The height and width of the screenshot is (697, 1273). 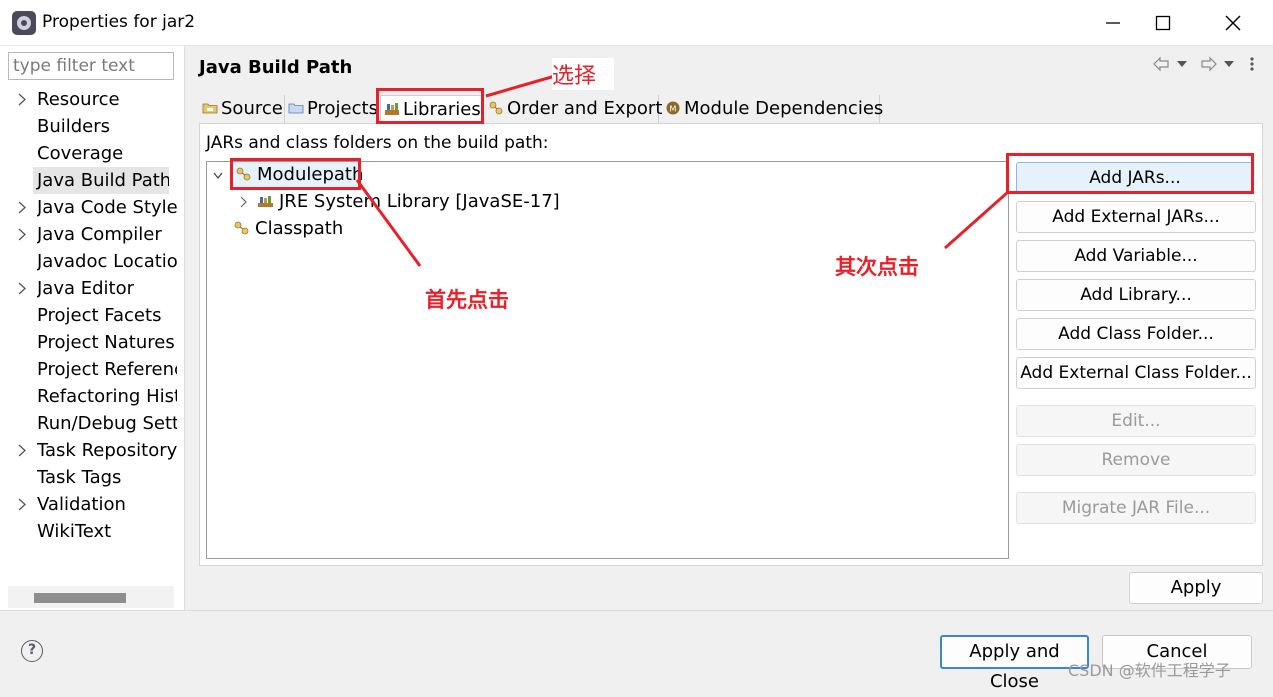 What do you see at coordinates (106, 342) in the screenshot?
I see `sidebar-item-label: Project Natures` at bounding box center [106, 342].